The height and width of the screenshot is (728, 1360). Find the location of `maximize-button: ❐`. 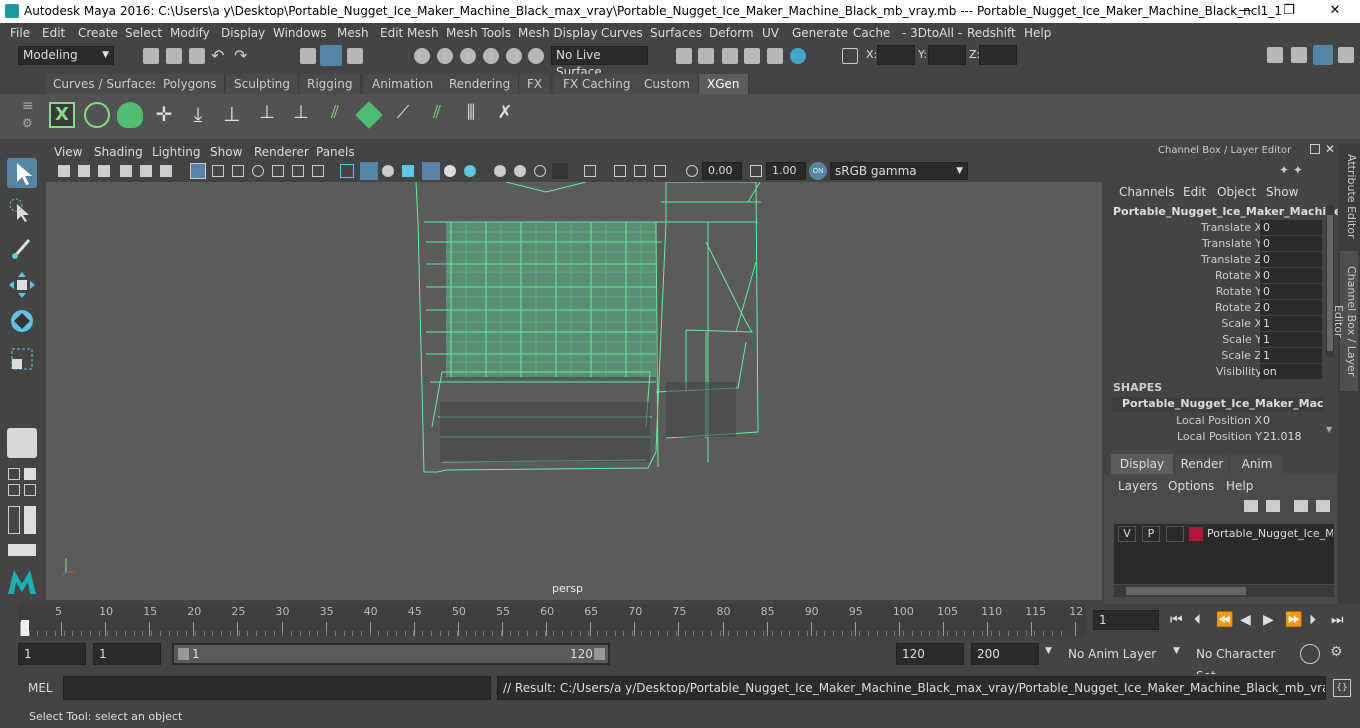

maximize-button: ❐ is located at coordinates (1289, 11).